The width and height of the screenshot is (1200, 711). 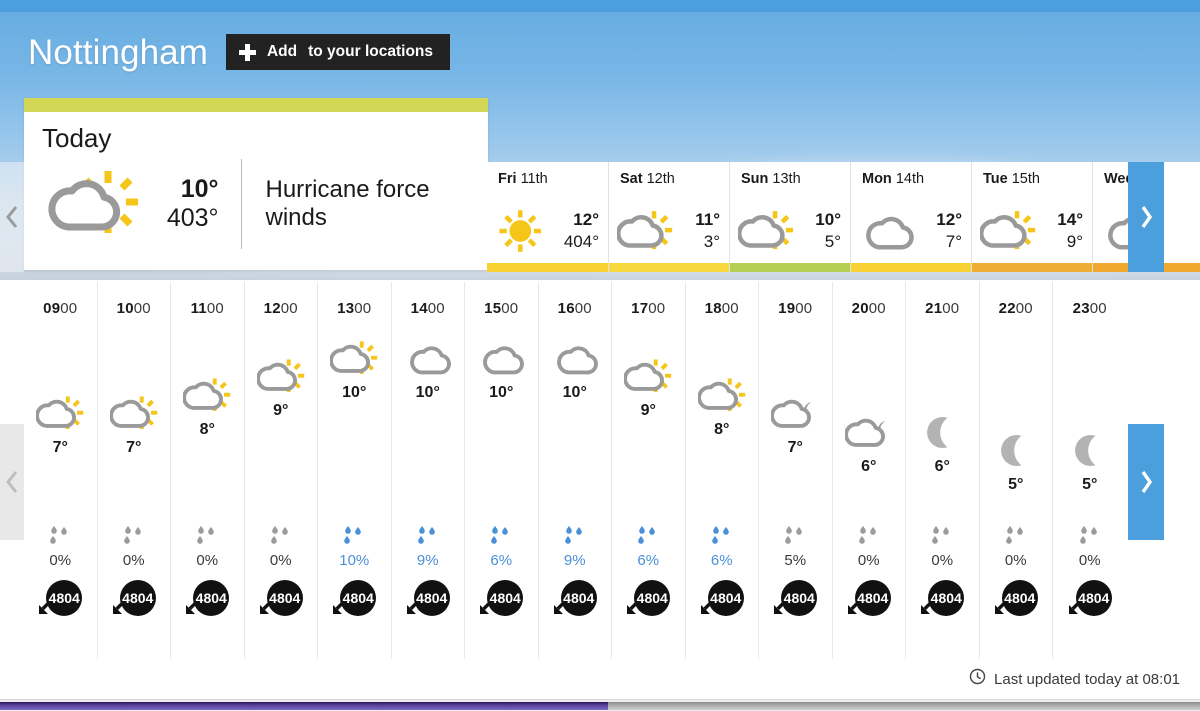 What do you see at coordinates (910, 179) in the screenshot?
I see `day-date: 14th` at bounding box center [910, 179].